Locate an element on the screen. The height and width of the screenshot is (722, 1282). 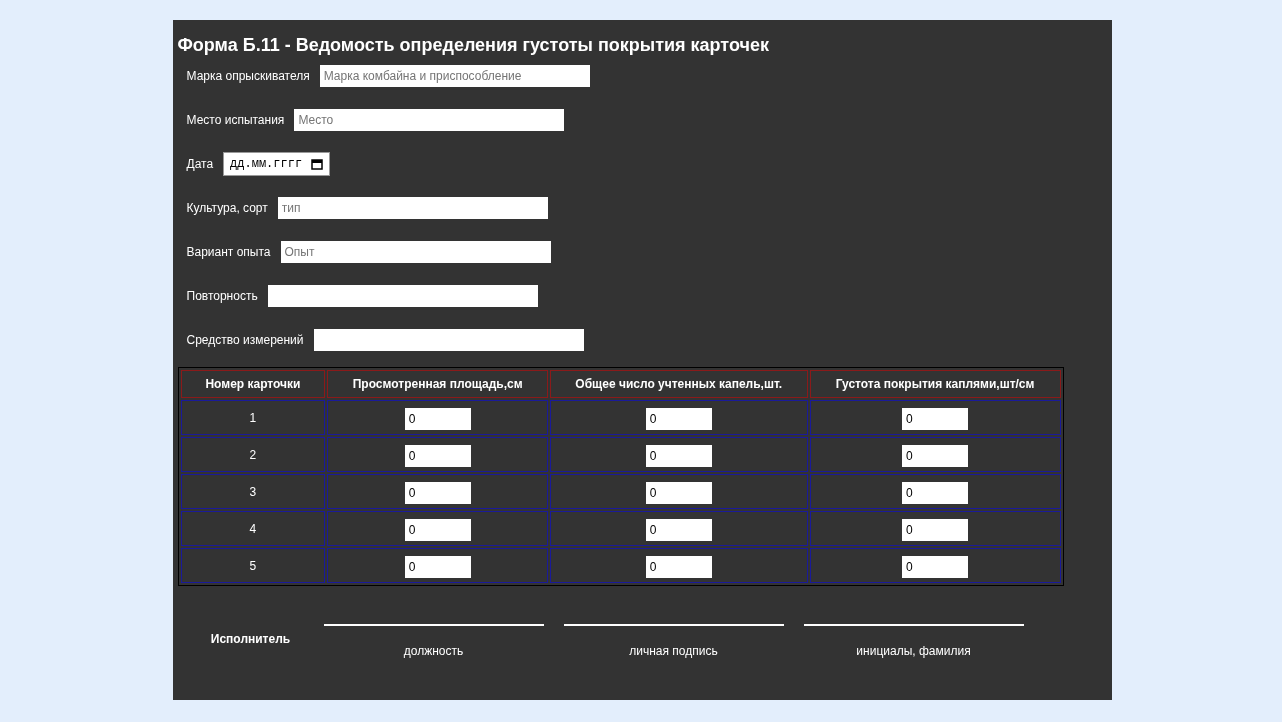
table-cell: 2 is located at coordinates (253, 454).